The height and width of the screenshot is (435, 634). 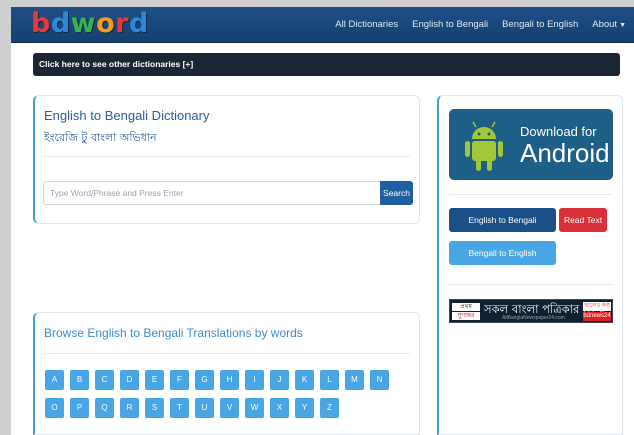 What do you see at coordinates (502, 228) in the screenshot?
I see `english-to-bengali-button: English to Bengali Dictionary` at bounding box center [502, 228].